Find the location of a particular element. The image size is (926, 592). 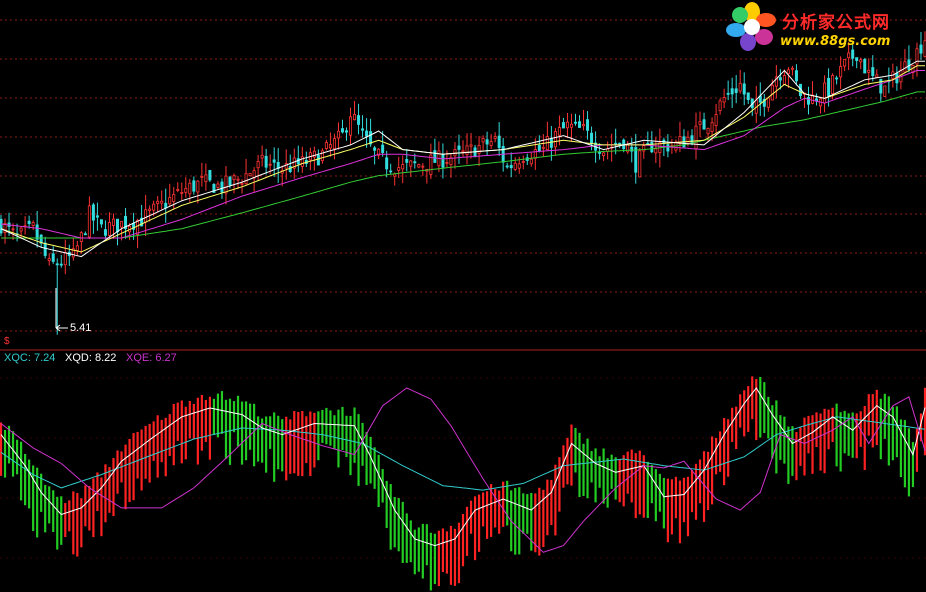

watermark-site-url: www.88gs.com is located at coordinates (835, 41).